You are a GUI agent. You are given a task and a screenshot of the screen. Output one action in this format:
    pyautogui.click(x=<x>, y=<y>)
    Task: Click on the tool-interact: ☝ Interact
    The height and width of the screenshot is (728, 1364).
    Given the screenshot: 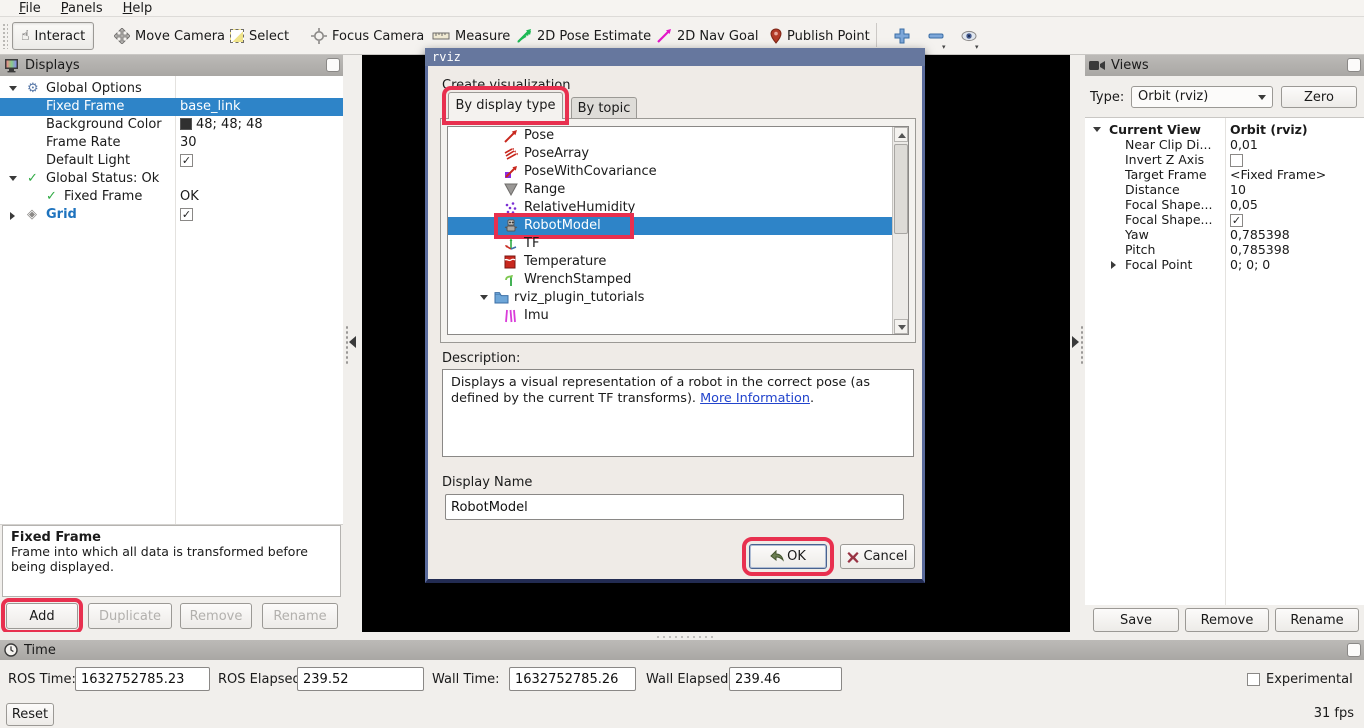 What is the action you would take?
    pyautogui.click(x=53, y=36)
    